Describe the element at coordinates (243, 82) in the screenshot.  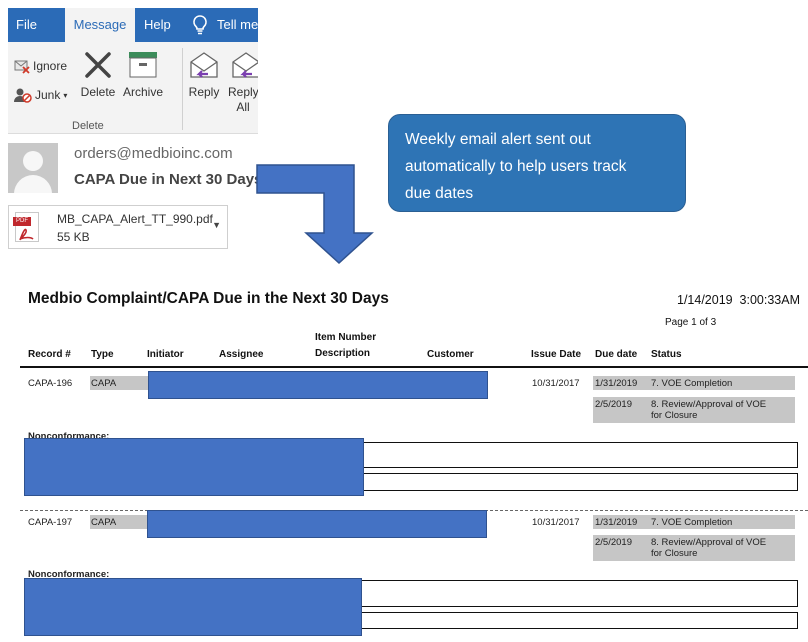
I see `reply-all-button: Reply All` at that location.